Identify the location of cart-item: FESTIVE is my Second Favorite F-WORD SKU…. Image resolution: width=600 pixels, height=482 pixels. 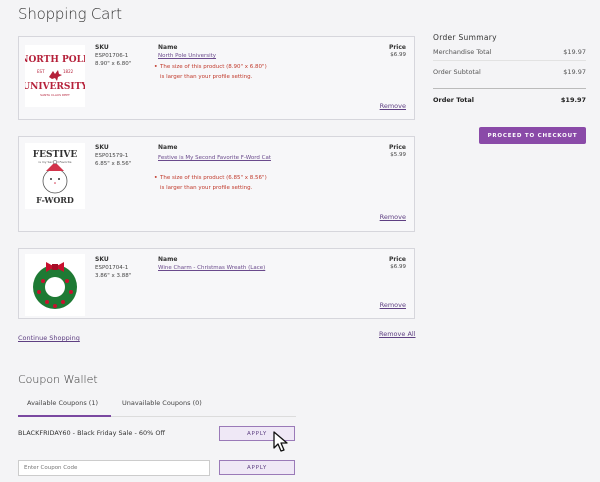
(216, 184).